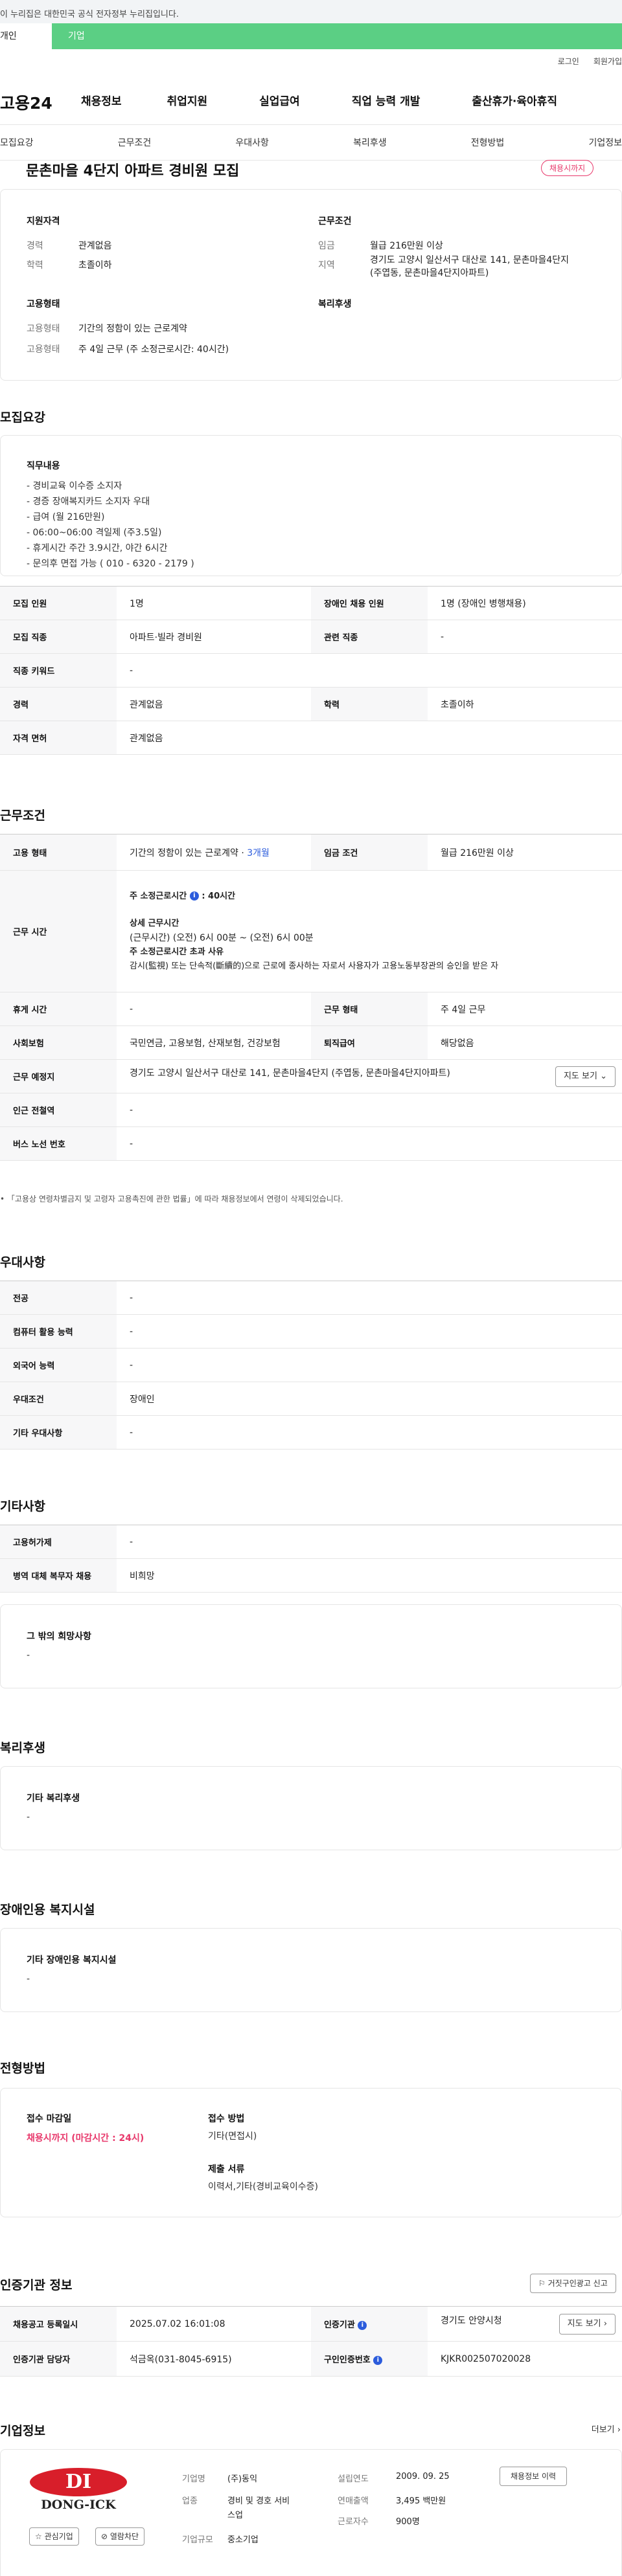 Image resolution: width=622 pixels, height=2576 pixels. Describe the element at coordinates (369, 603) in the screenshot. I see `cell-label: 장애인 채용 인원` at that location.